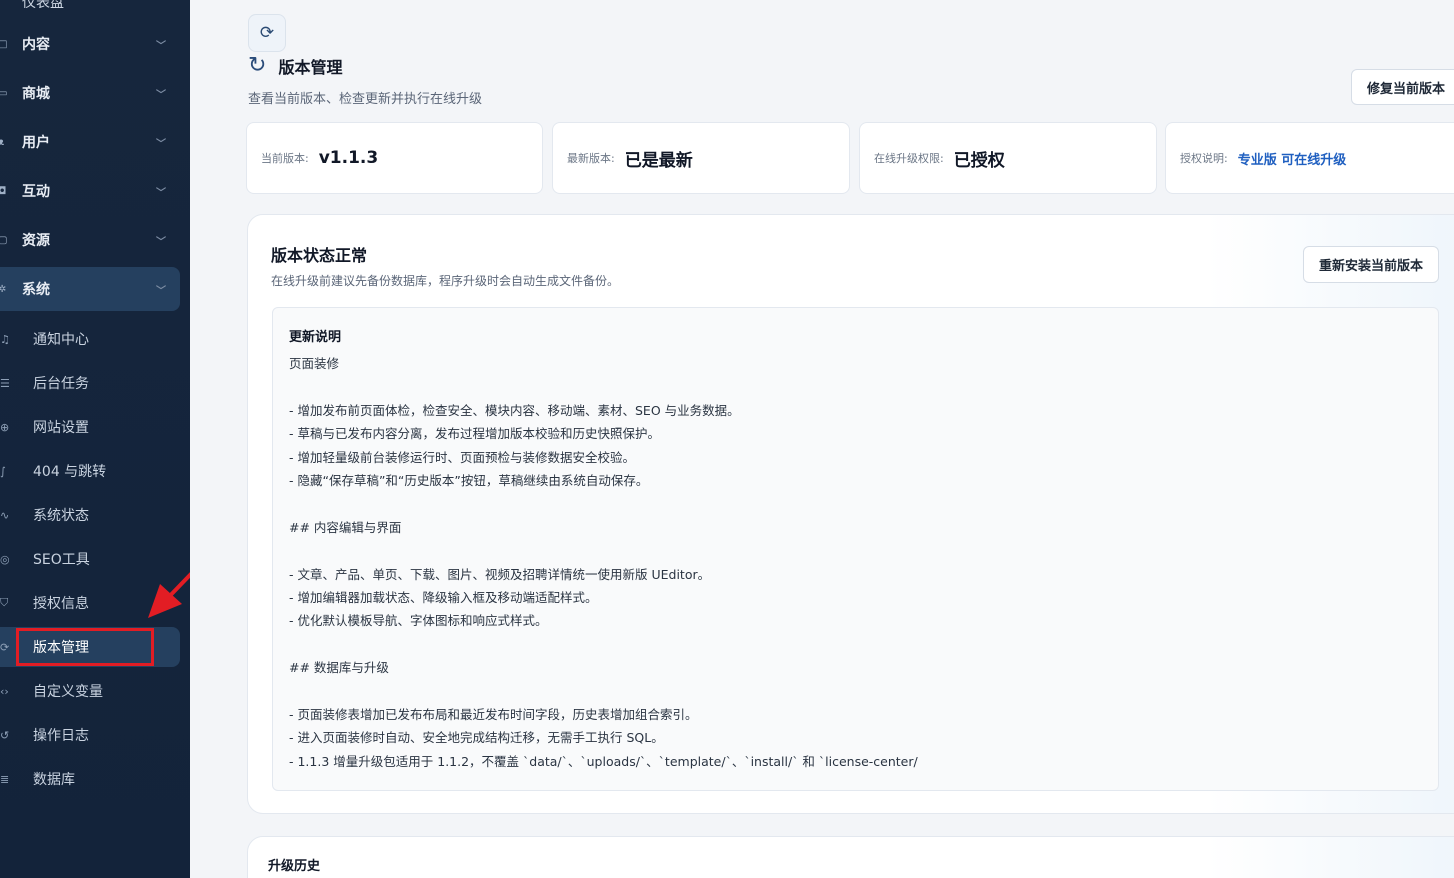 This screenshot has height=878, width=1454. What do you see at coordinates (418, 621) in the screenshot?
I see `release-note-line: - 优化默认模板导航、字体图标和响应式样式。` at bounding box center [418, 621].